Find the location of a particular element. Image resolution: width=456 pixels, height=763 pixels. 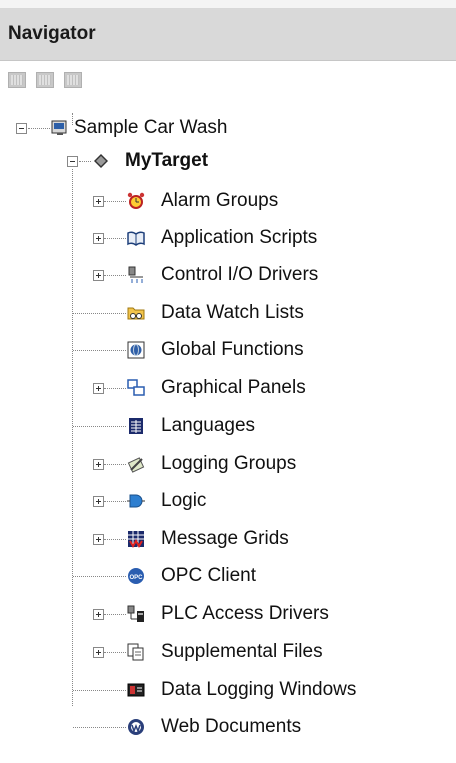

tree-item-label: Application Scripts is located at coordinates (239, 237).